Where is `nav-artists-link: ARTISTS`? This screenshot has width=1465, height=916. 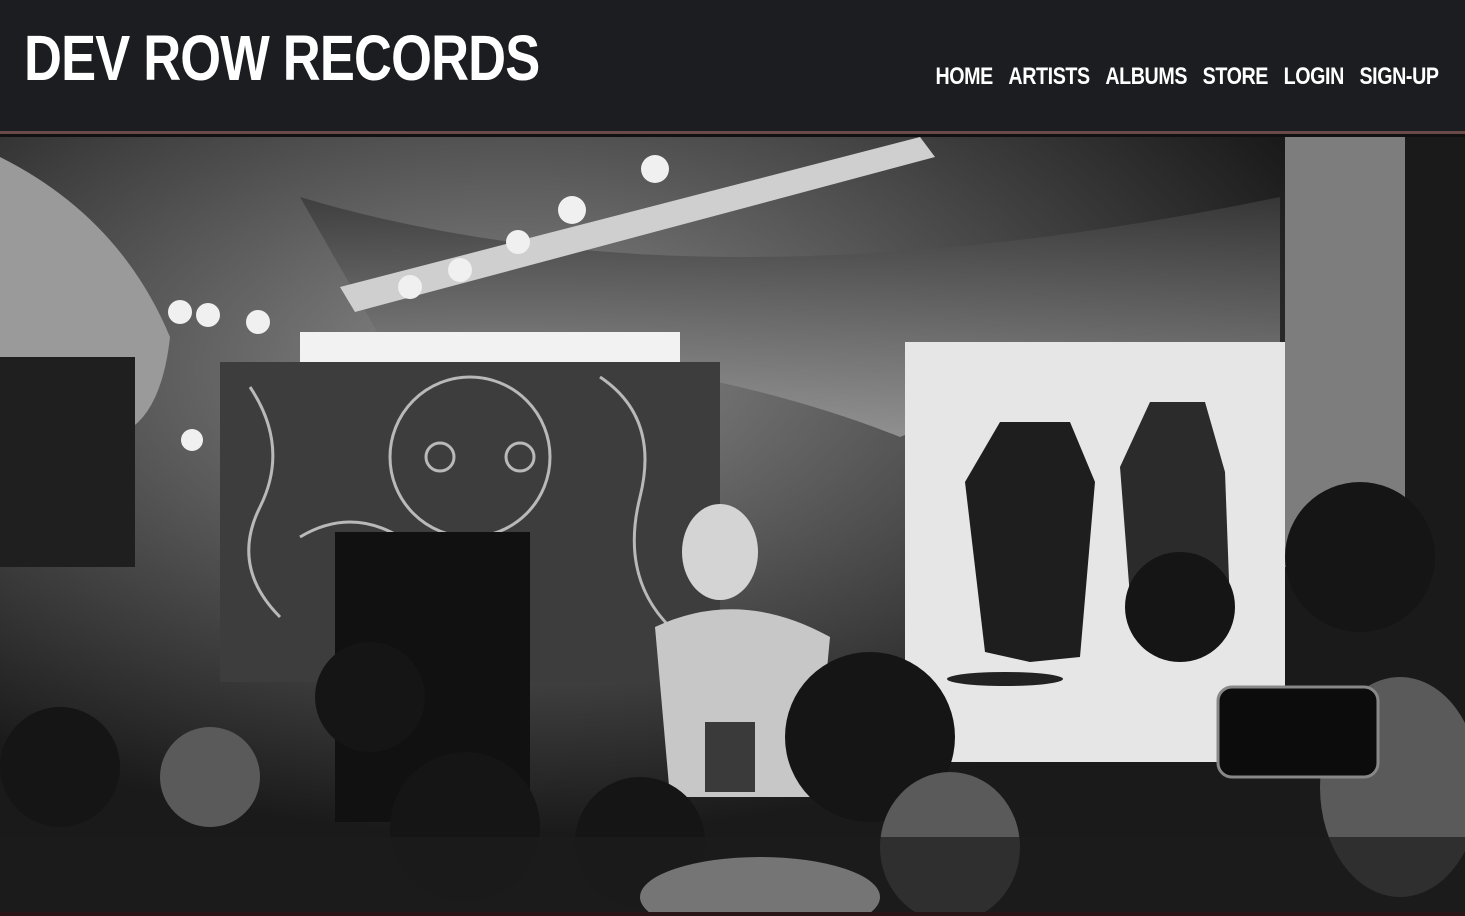 nav-artists-link: ARTISTS is located at coordinates (1050, 77).